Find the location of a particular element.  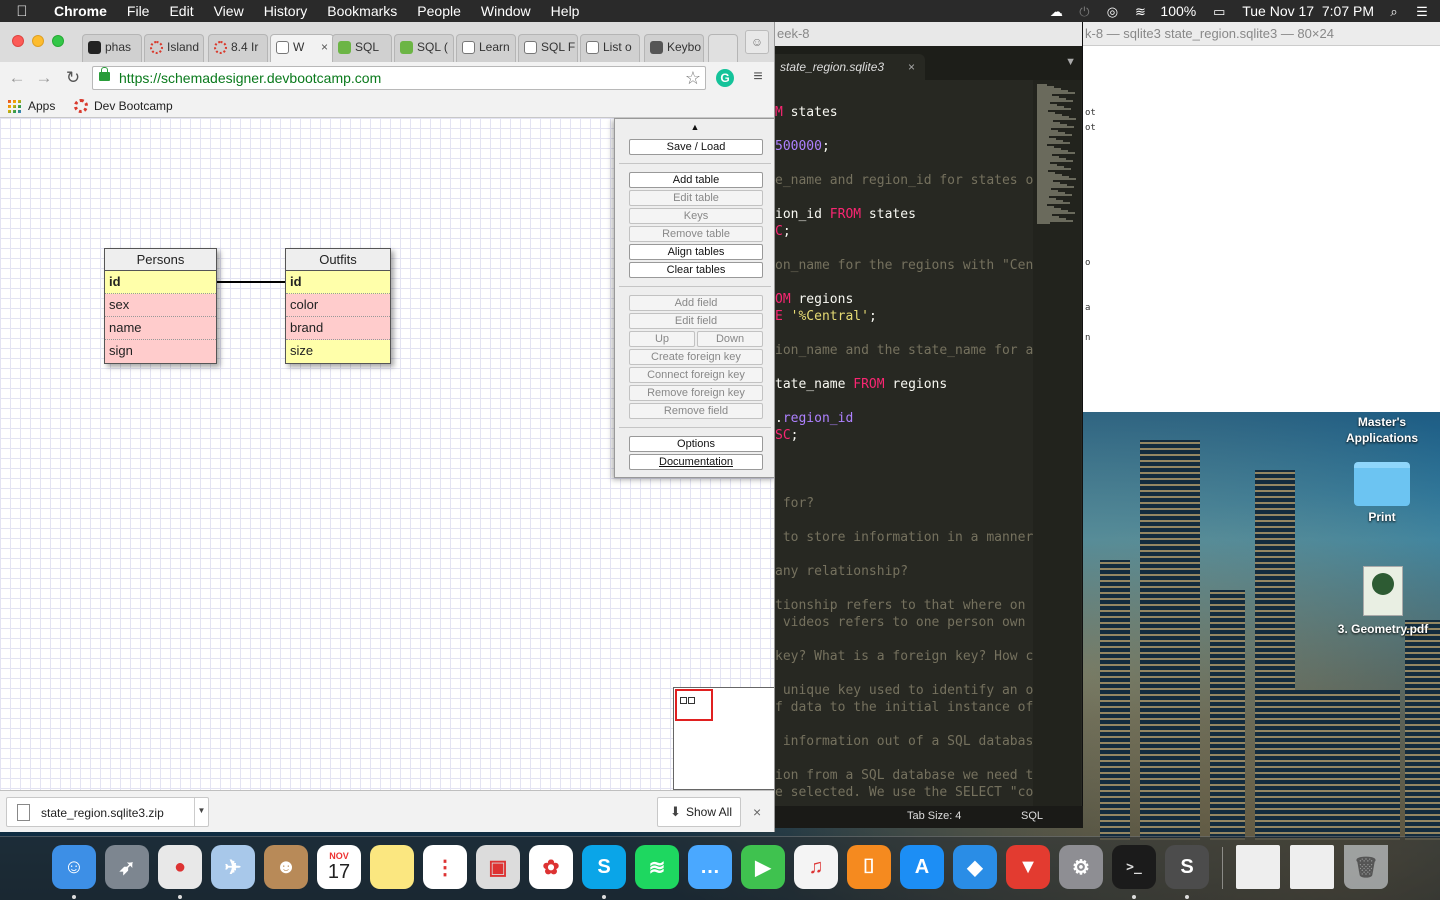

browser-tab: Island is located at coordinates (174, 48).